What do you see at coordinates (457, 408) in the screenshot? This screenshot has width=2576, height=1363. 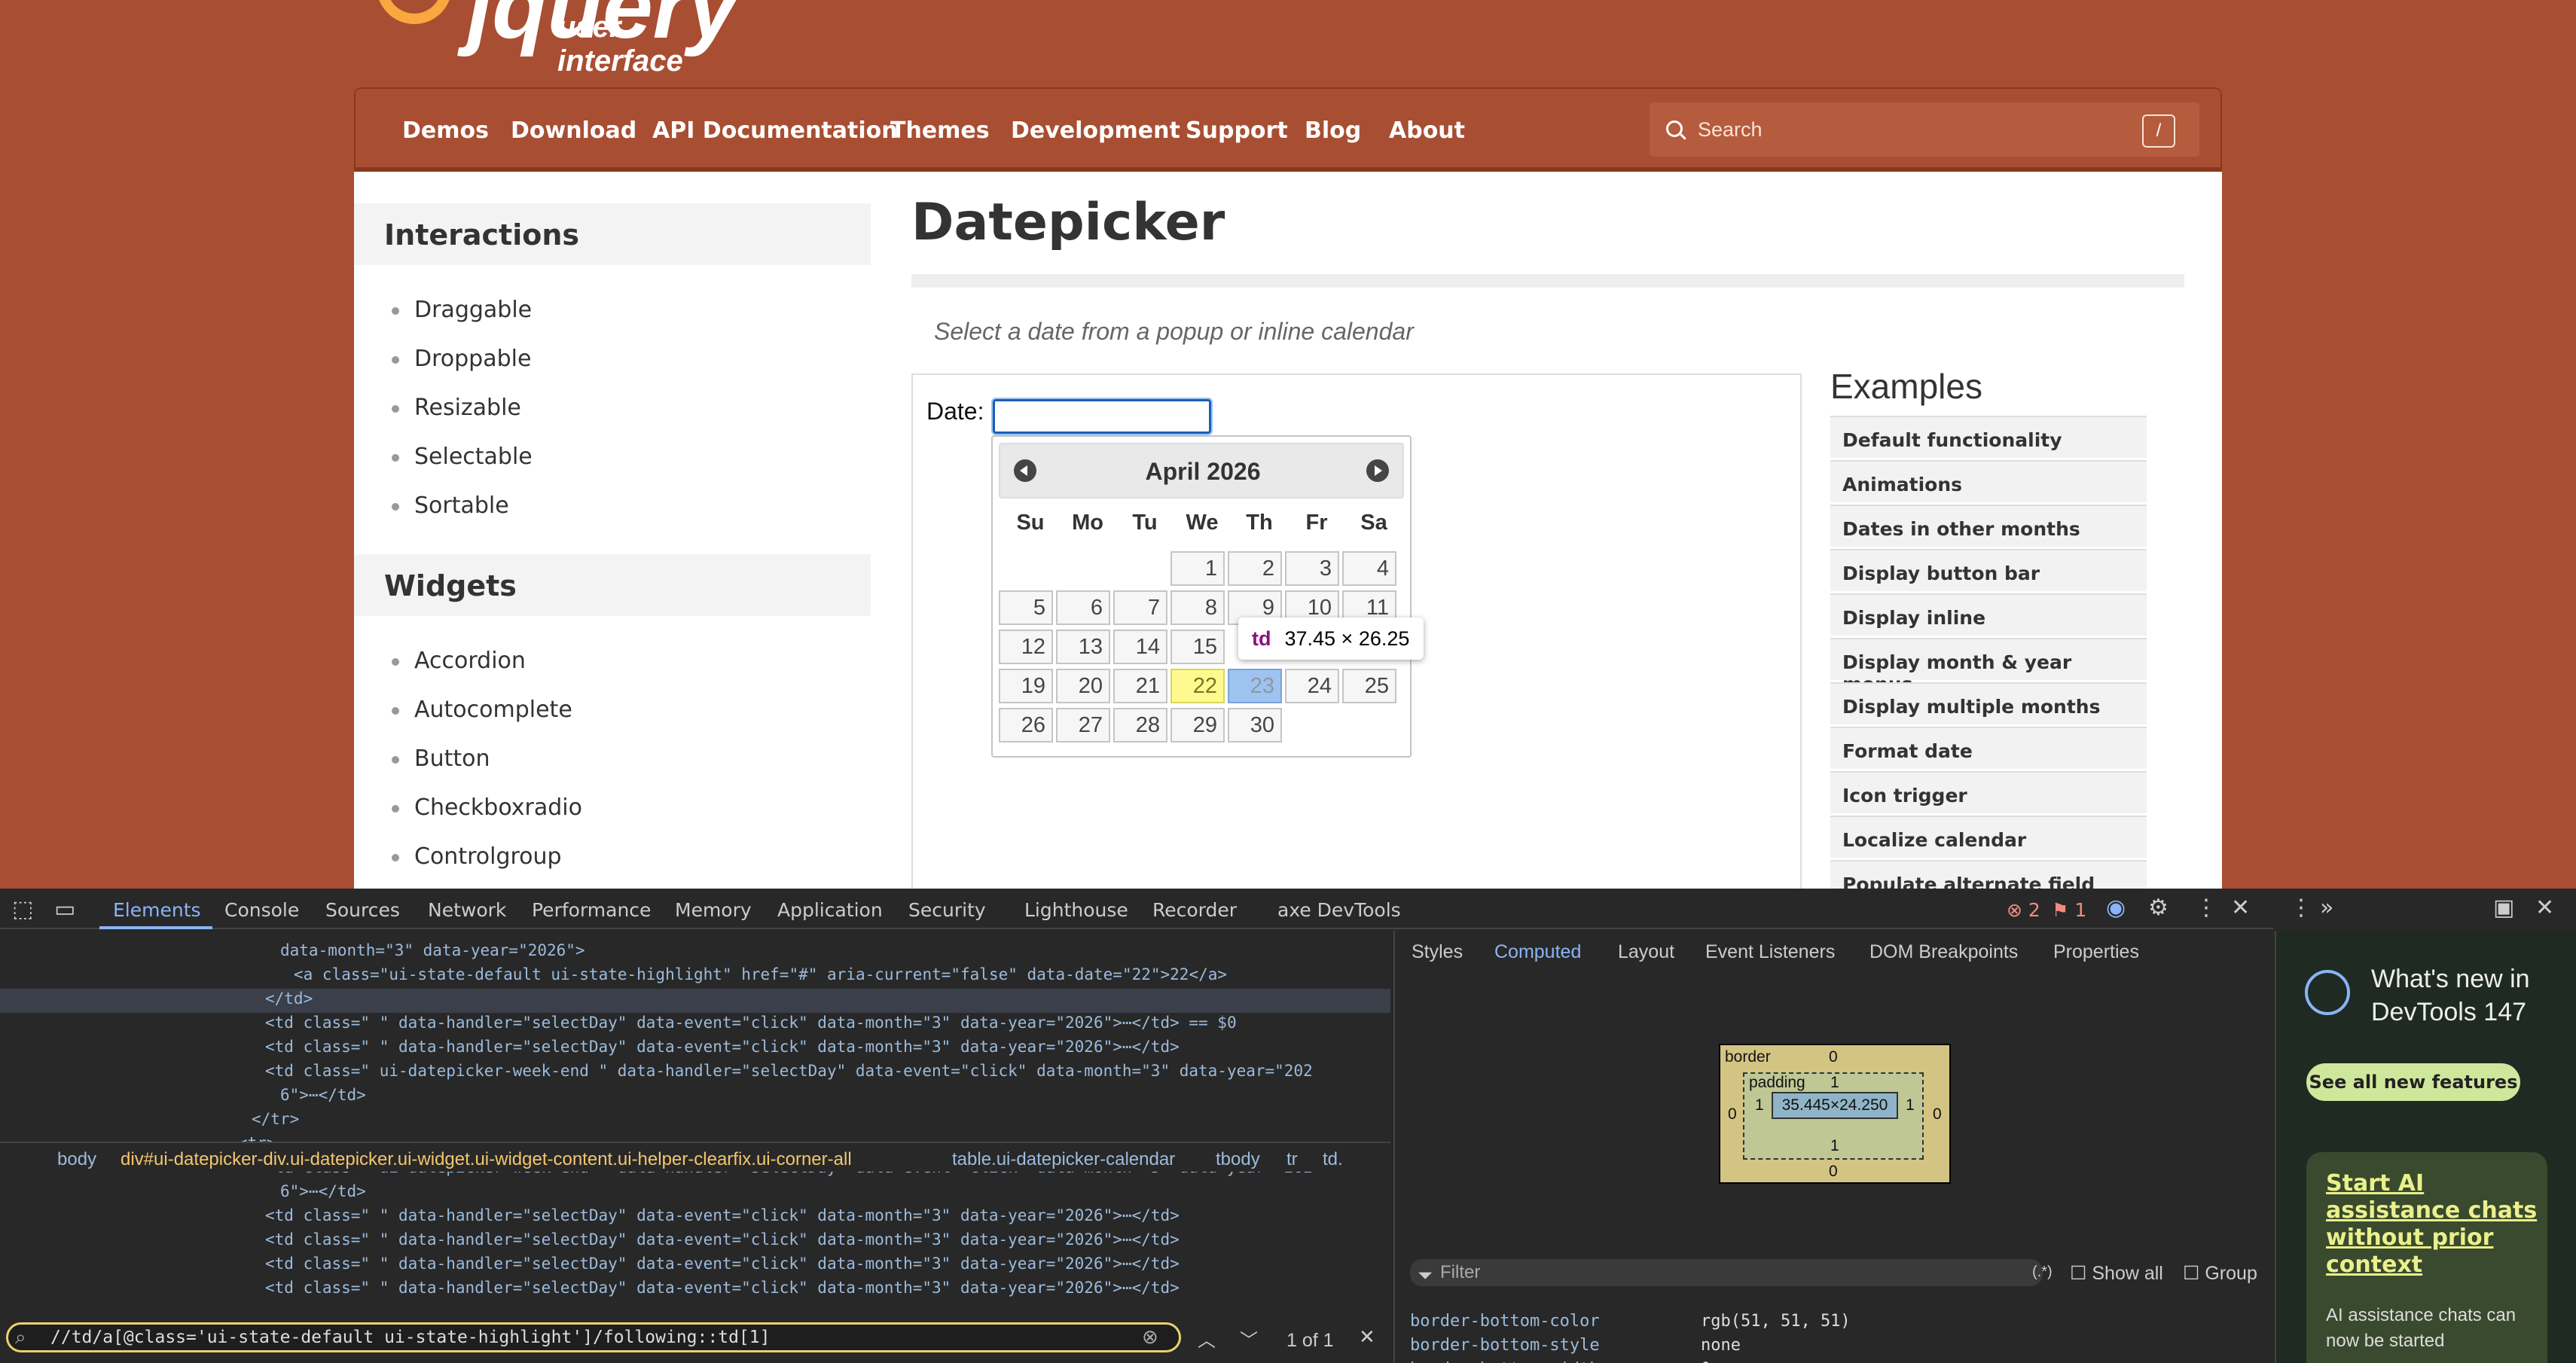 I see `sidebar-item-resizable: Resizable` at bounding box center [457, 408].